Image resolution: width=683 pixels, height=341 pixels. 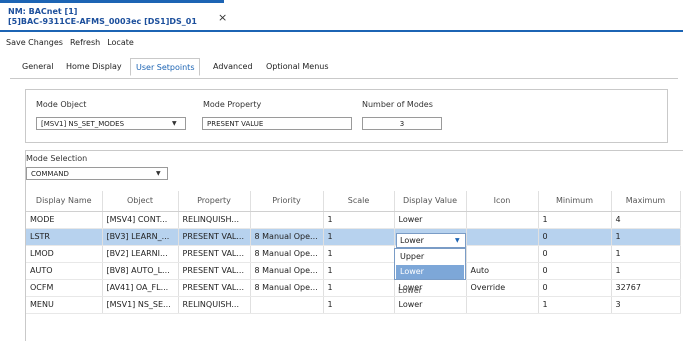 What do you see at coordinates (64, 201) in the screenshot?
I see `column-header: Display Name` at bounding box center [64, 201].